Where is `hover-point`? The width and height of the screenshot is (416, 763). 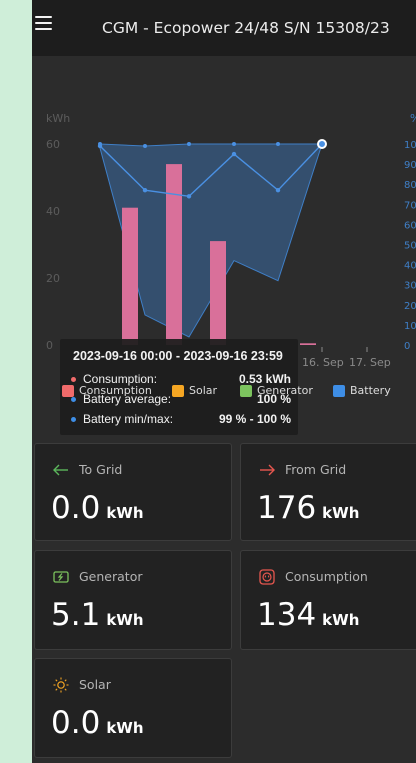
hover-point is located at coordinates (322, 144).